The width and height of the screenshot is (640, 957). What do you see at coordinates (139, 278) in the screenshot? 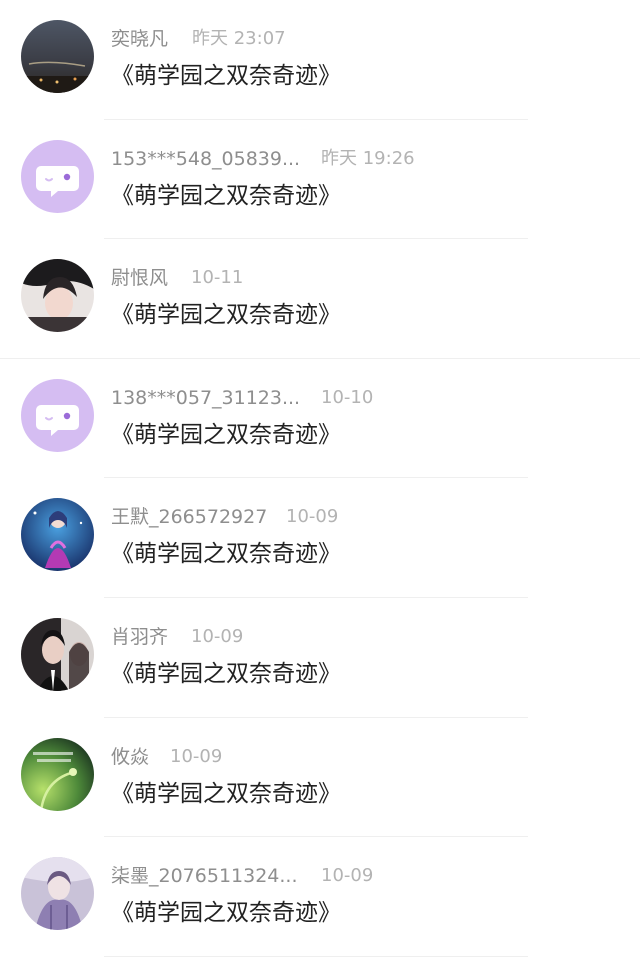
I see `user-name: 尉恨风` at bounding box center [139, 278].